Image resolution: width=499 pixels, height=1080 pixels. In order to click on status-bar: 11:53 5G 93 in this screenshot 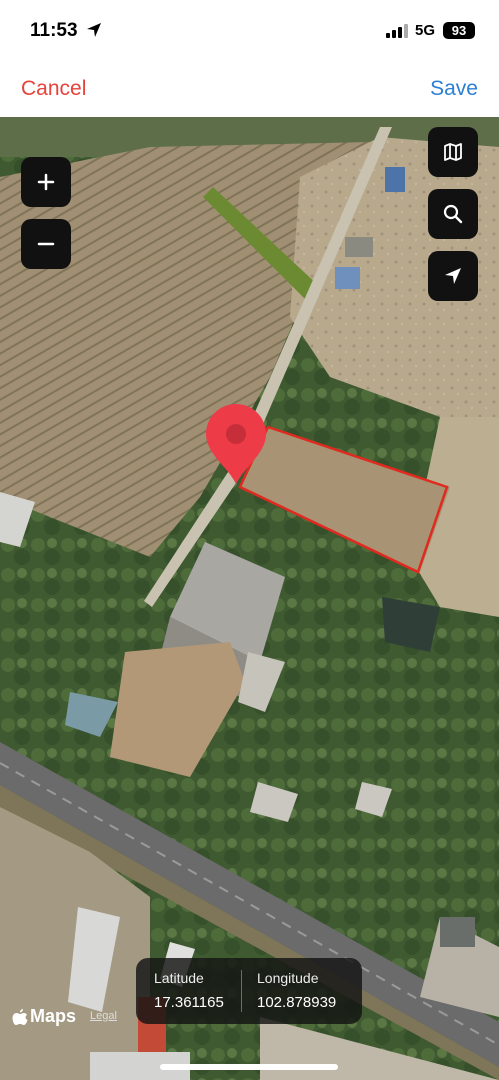, I will do `click(249, 30)`.